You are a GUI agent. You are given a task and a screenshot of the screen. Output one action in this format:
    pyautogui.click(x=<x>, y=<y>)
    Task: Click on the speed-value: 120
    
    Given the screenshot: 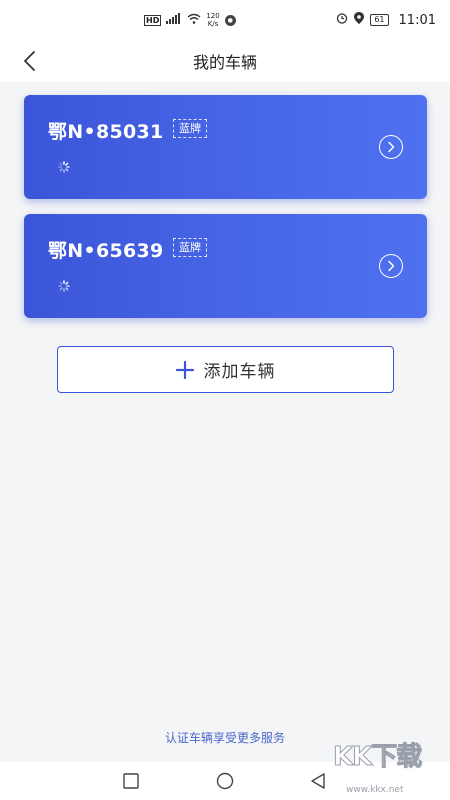 What is the action you would take?
    pyautogui.click(x=213, y=16)
    